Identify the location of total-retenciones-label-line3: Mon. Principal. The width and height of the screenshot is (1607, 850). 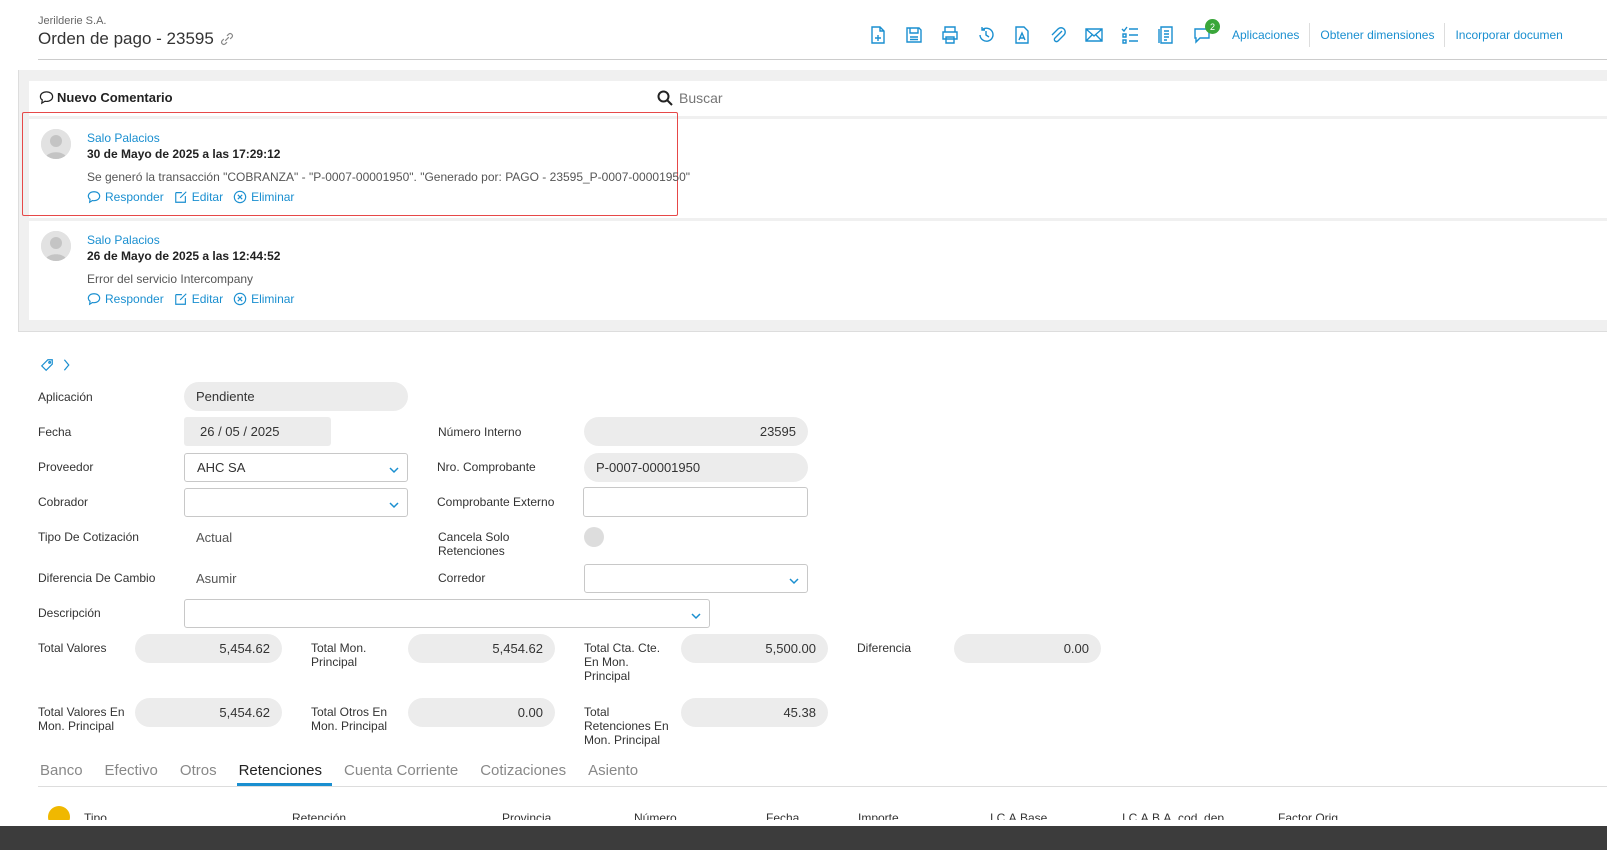
(622, 740).